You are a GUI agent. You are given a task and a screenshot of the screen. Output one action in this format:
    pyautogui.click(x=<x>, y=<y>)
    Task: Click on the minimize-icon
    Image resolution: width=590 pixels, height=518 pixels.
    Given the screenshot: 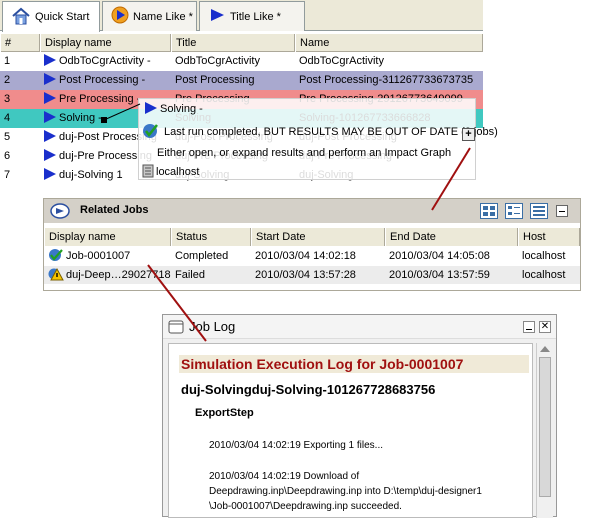 What is the action you would take?
    pyautogui.click(x=562, y=211)
    